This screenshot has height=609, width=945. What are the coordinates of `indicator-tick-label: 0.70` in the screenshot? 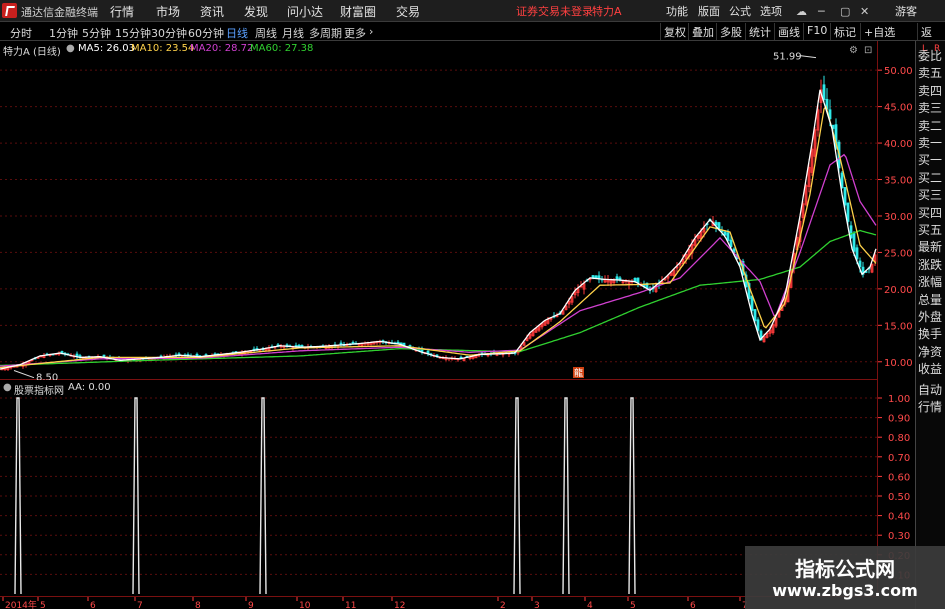 It's located at (899, 458).